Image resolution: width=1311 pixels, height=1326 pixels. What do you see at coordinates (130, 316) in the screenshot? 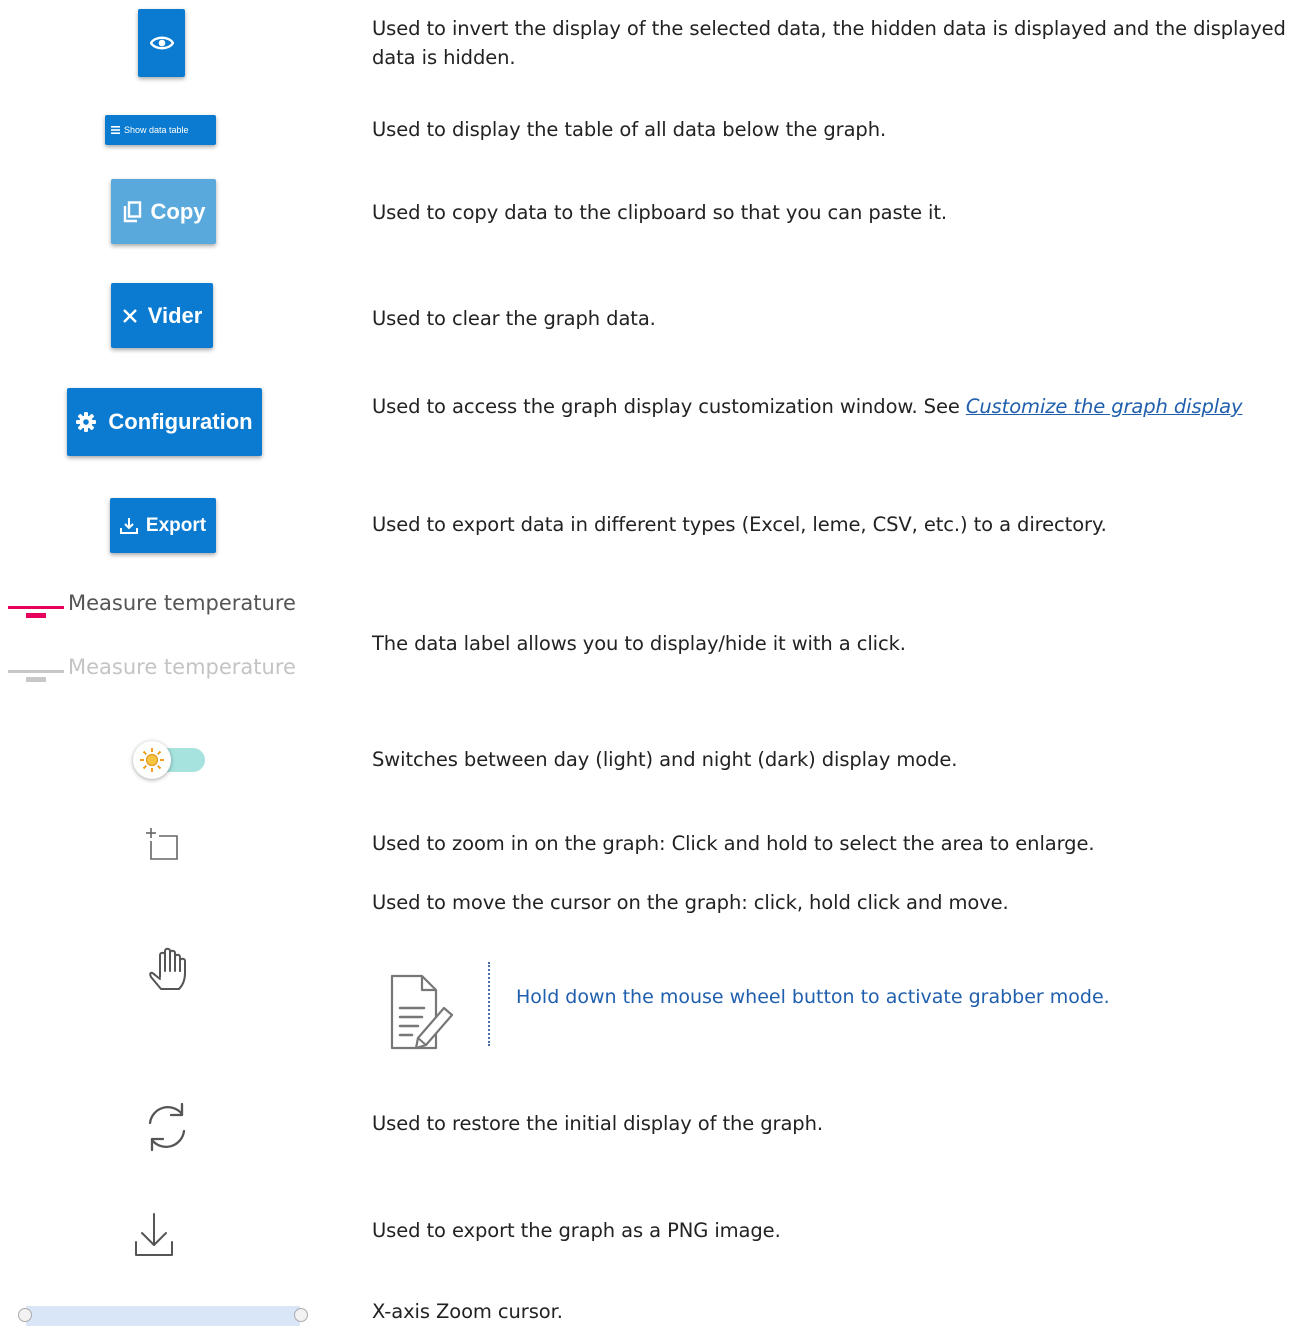
I see `close-icon` at bounding box center [130, 316].